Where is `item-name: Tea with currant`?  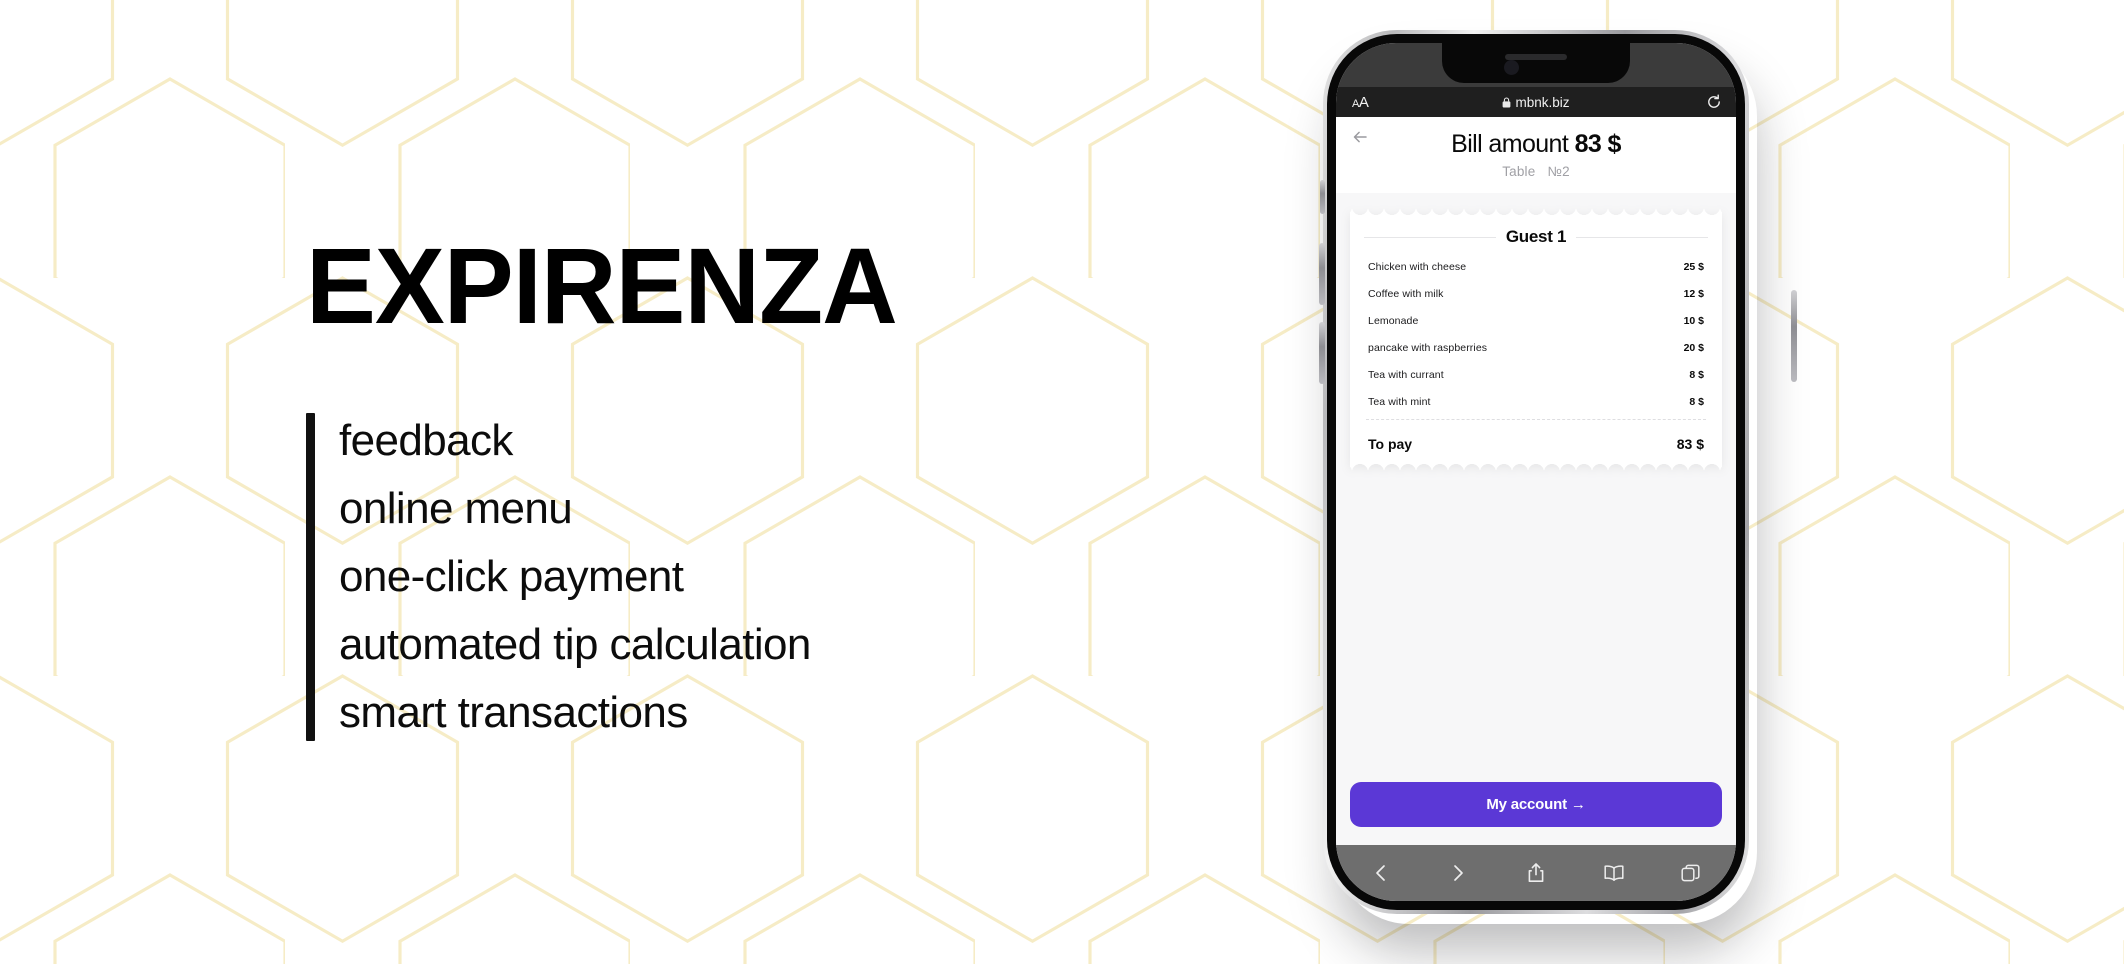 item-name: Tea with currant is located at coordinates (1406, 374).